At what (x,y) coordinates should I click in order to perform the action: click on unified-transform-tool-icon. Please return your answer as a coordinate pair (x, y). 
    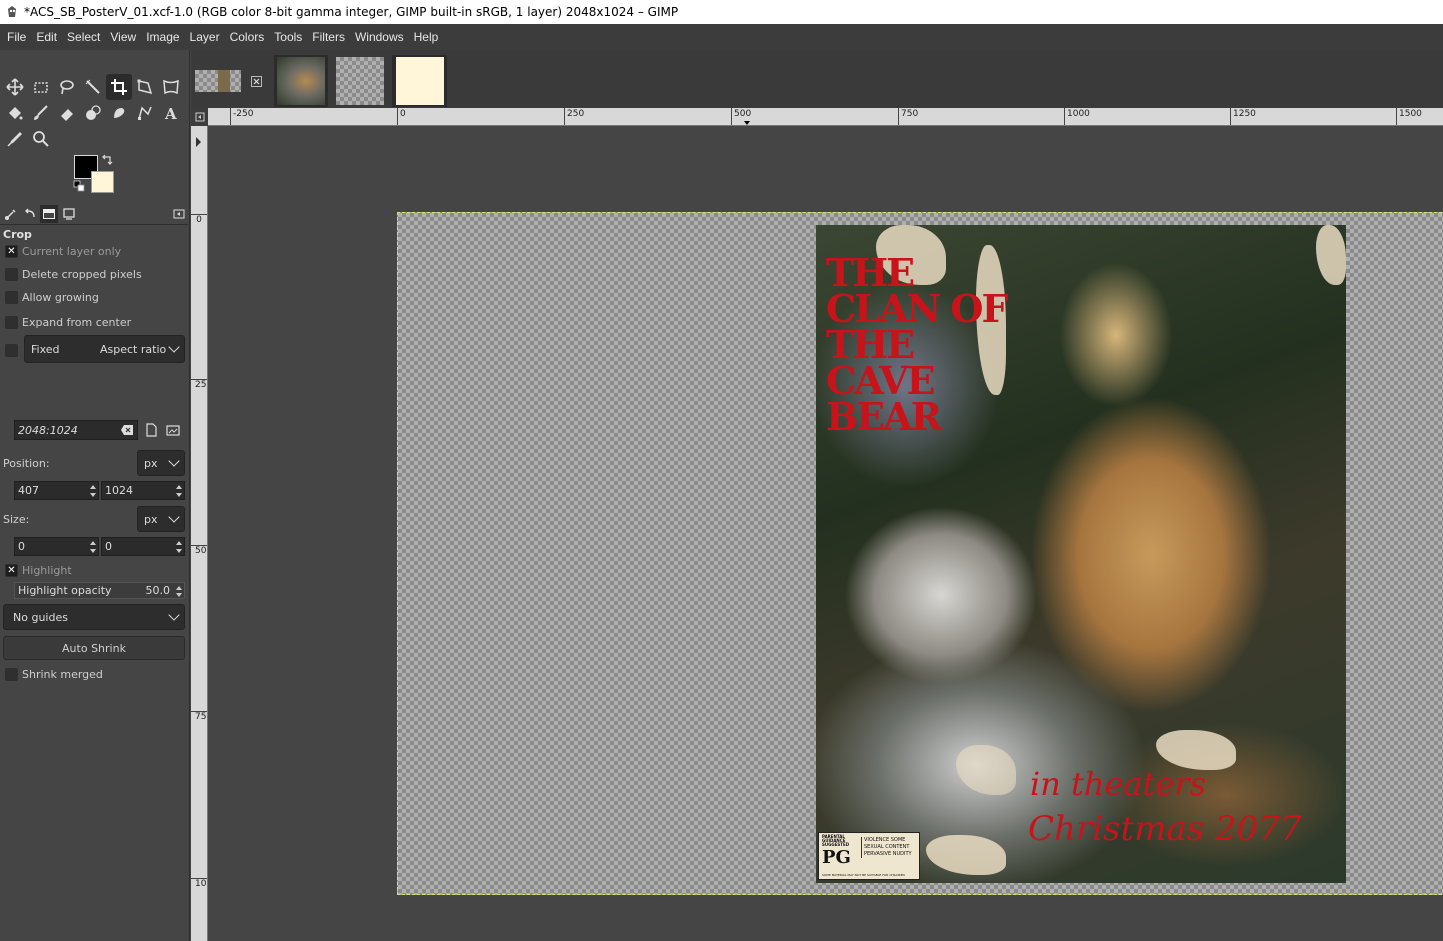
    Looking at the image, I should click on (145, 87).